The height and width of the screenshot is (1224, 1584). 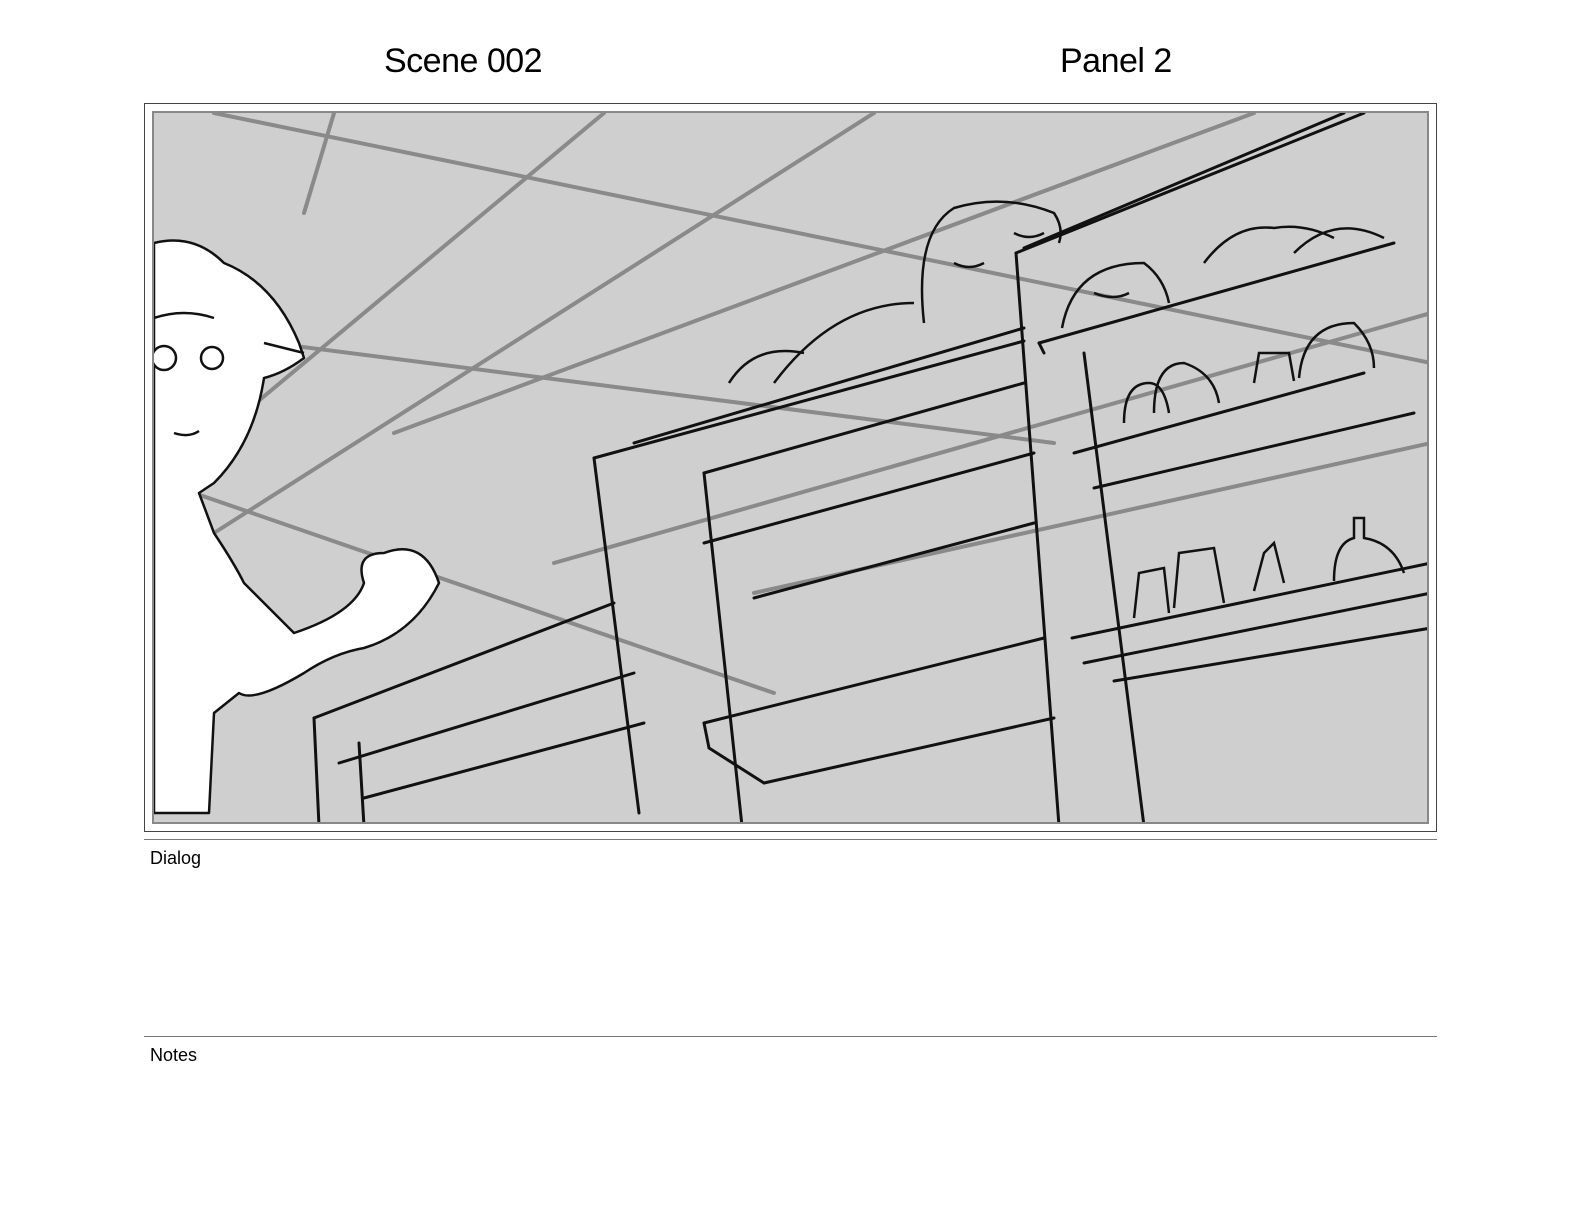 What do you see at coordinates (176, 858) in the screenshot?
I see `dialog-label: Dialog` at bounding box center [176, 858].